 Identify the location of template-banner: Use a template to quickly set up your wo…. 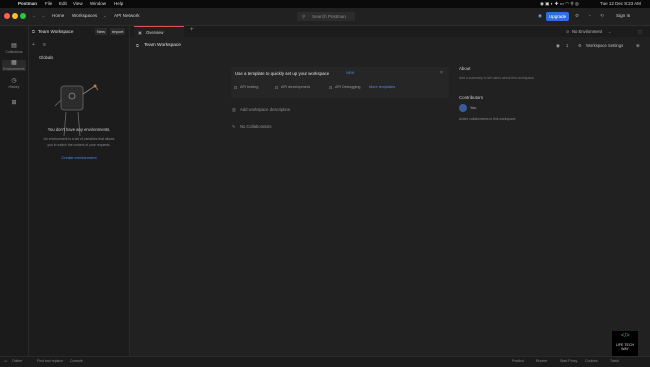
(340, 82).